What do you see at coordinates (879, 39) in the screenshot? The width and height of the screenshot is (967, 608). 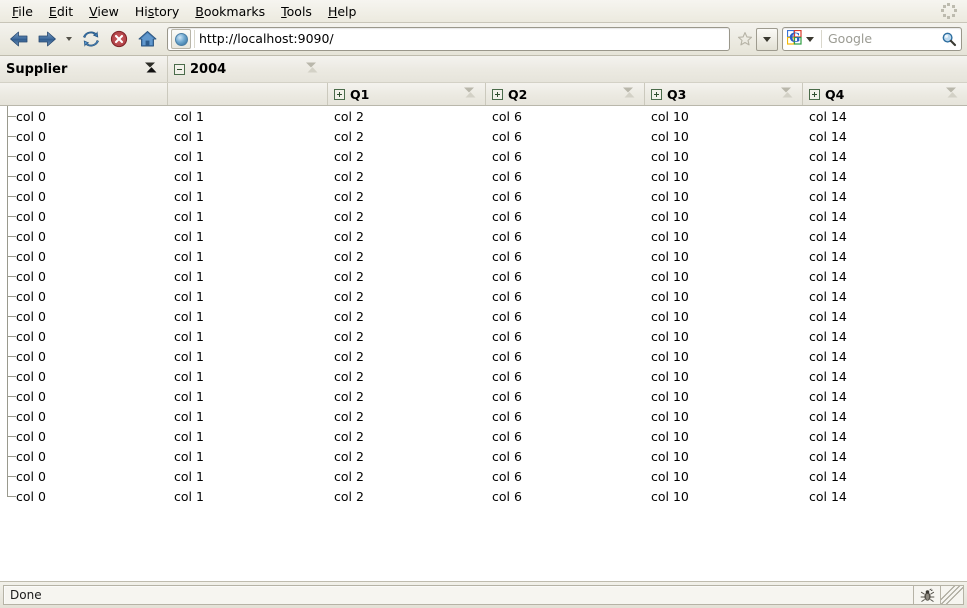 I see `search-input: Google` at bounding box center [879, 39].